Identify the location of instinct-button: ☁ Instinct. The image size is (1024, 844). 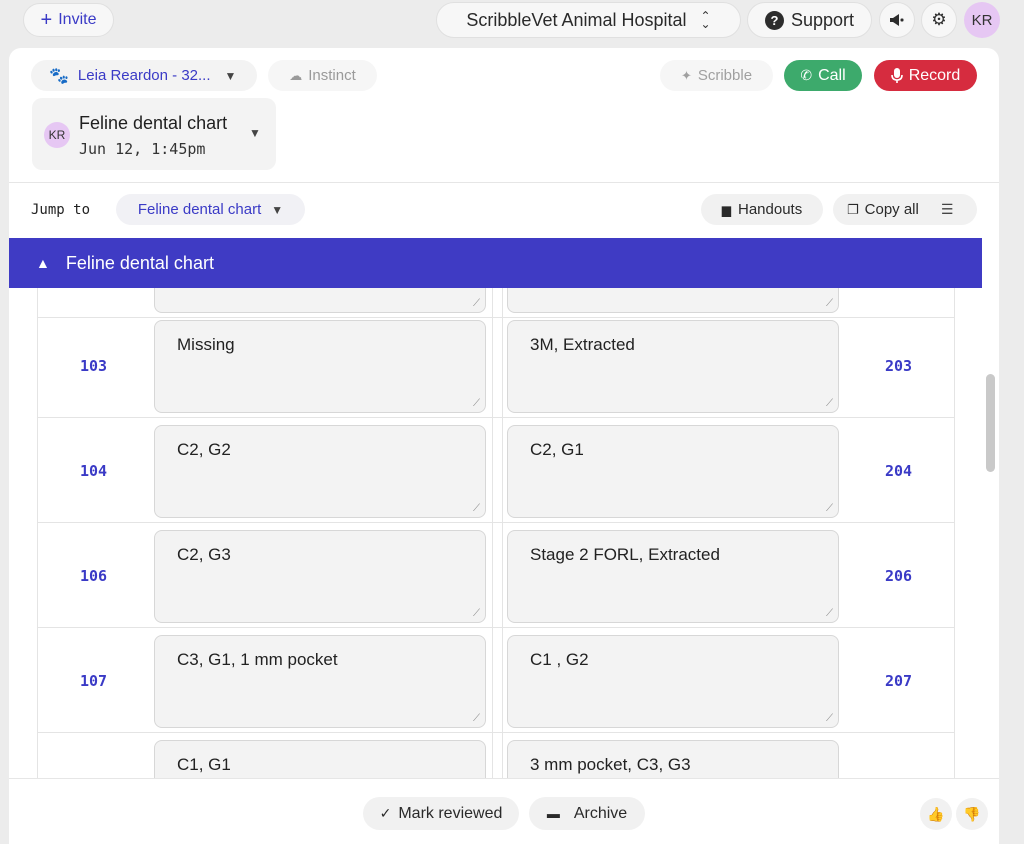
(322, 75).